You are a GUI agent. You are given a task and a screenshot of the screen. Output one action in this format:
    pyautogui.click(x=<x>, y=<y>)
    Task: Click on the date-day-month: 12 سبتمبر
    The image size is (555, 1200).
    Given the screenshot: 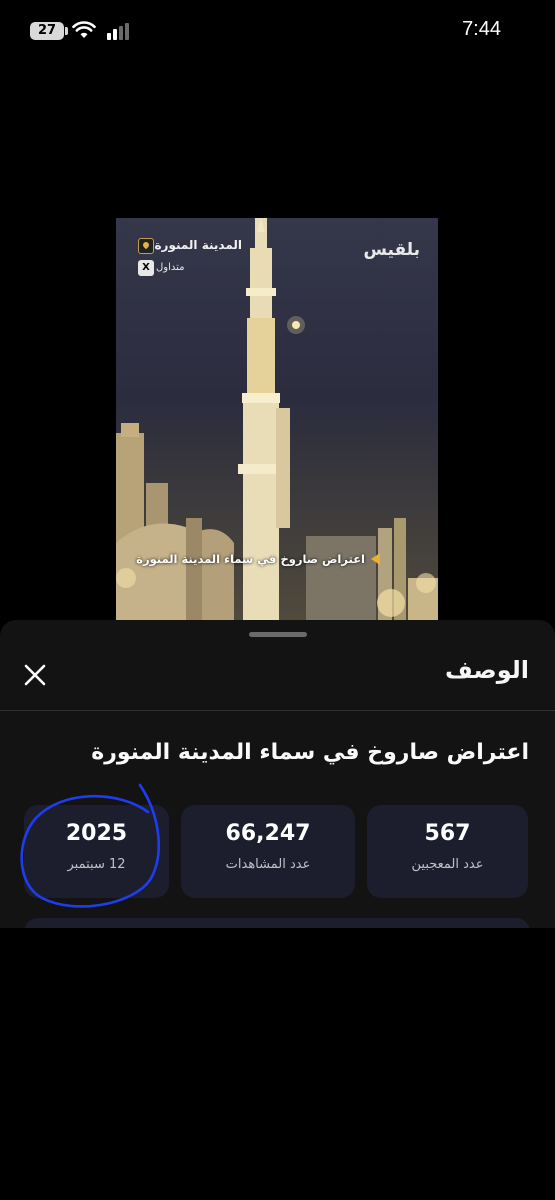 What is the action you would take?
    pyautogui.click(x=96, y=864)
    